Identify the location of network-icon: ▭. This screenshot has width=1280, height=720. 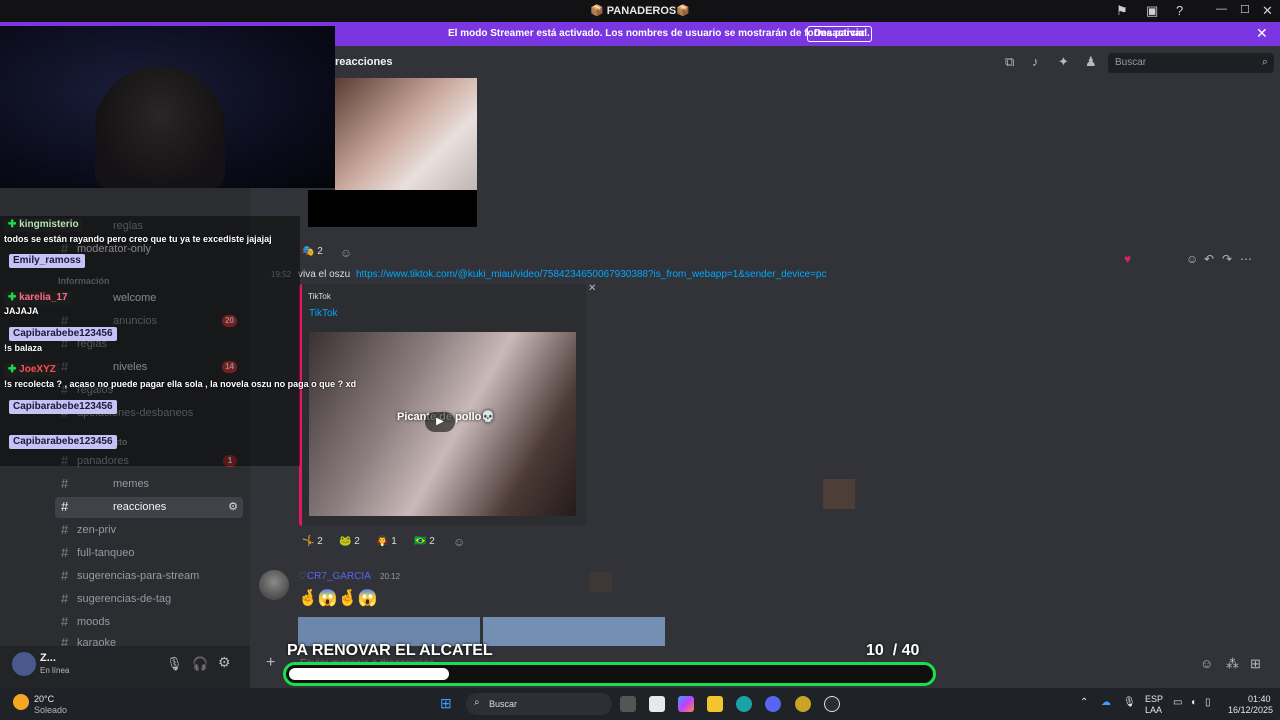
(1177, 702).